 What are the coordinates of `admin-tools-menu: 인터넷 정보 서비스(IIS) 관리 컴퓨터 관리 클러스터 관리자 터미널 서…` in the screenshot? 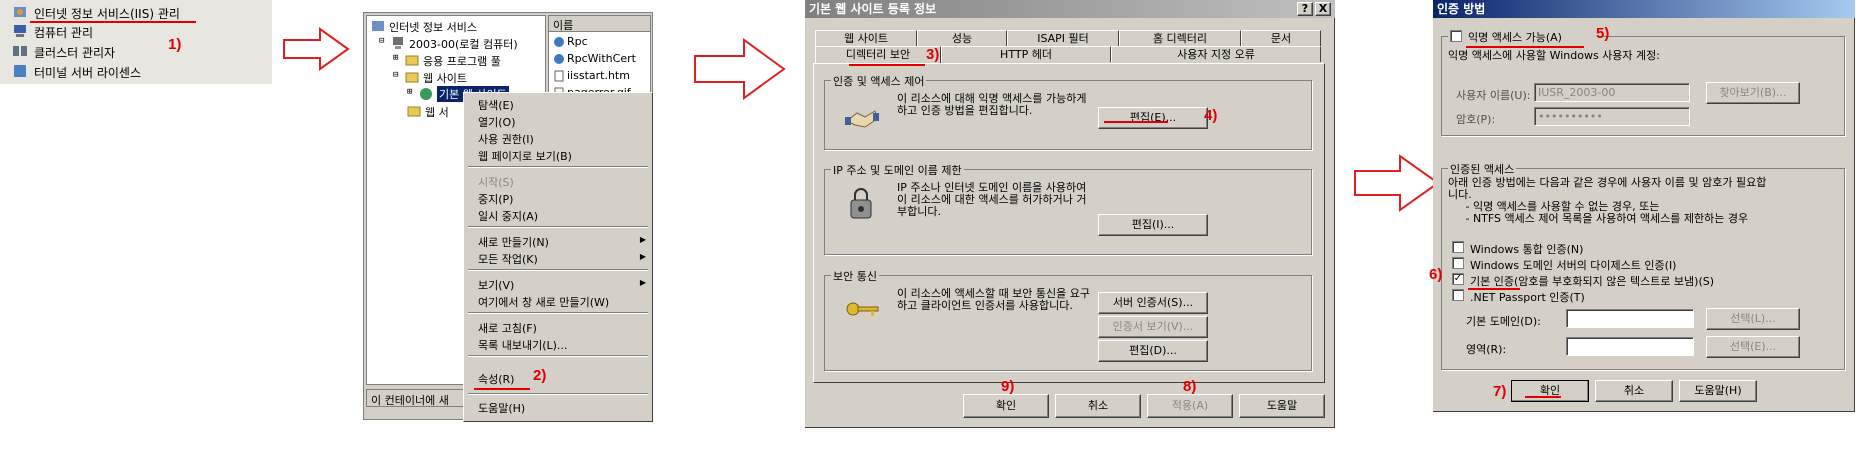 It's located at (136, 42).